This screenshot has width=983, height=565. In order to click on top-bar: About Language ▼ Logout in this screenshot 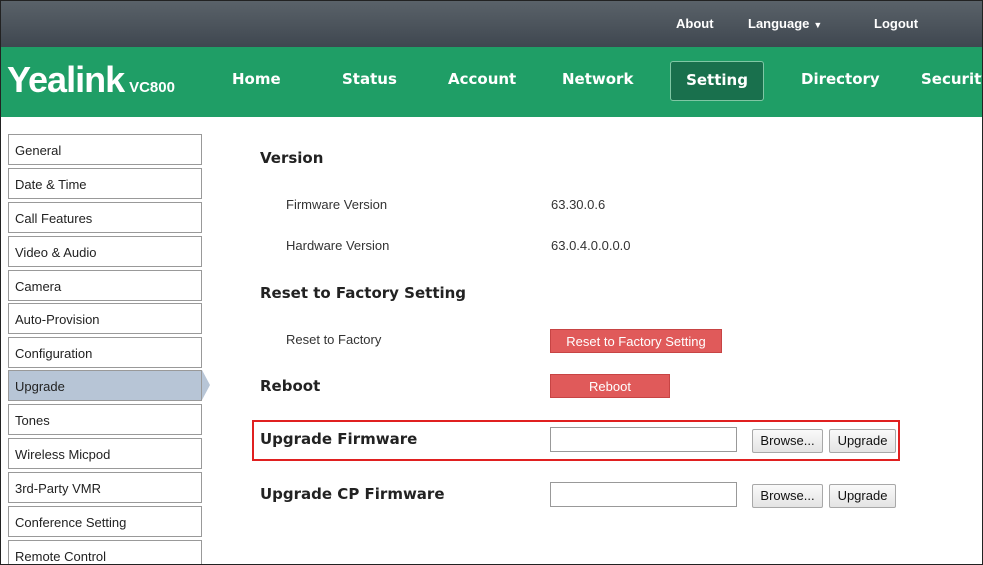, I will do `click(491, 24)`.